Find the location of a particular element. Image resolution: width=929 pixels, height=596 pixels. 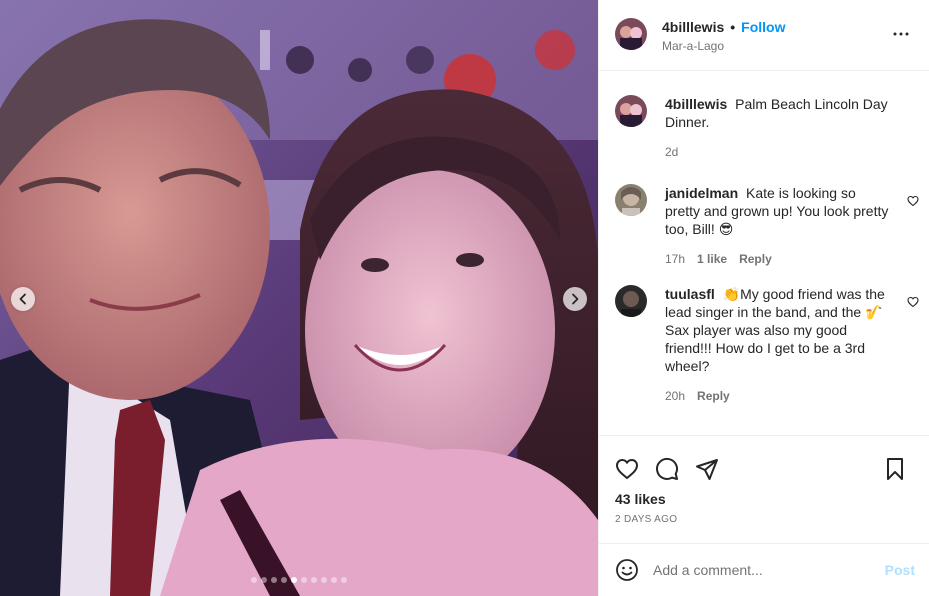

share-button is located at coordinates (707, 469).